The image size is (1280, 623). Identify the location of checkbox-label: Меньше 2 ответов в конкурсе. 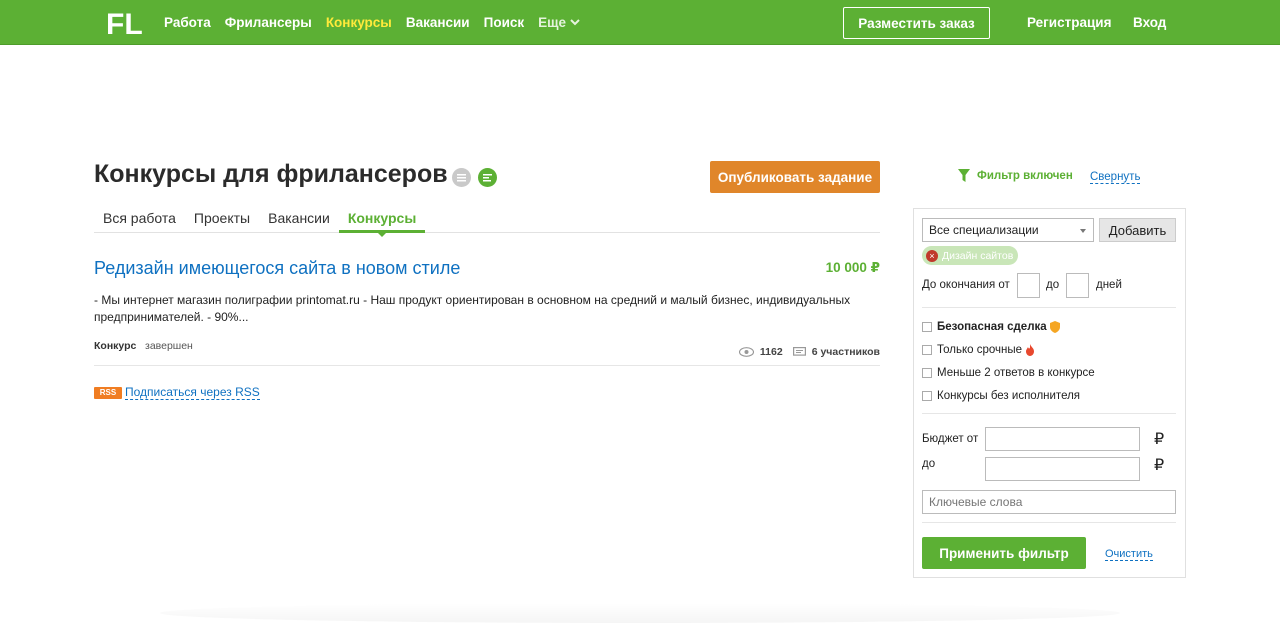
(1016, 373).